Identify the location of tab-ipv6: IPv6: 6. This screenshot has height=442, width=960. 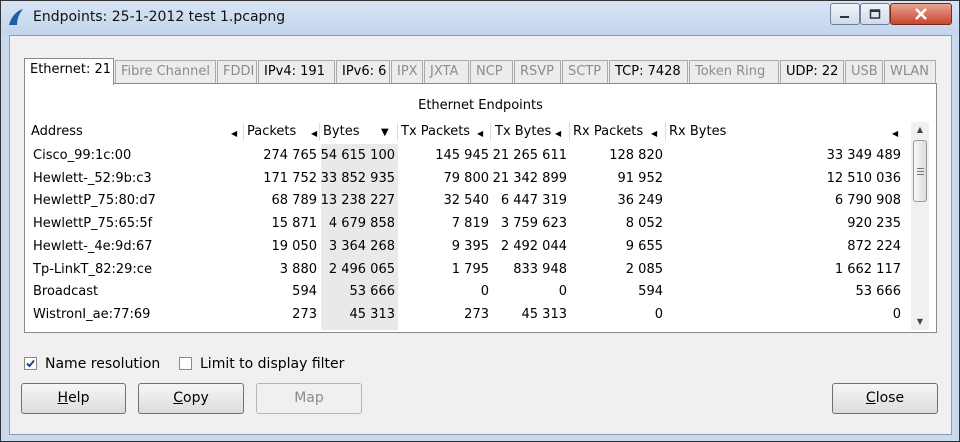
(363, 72).